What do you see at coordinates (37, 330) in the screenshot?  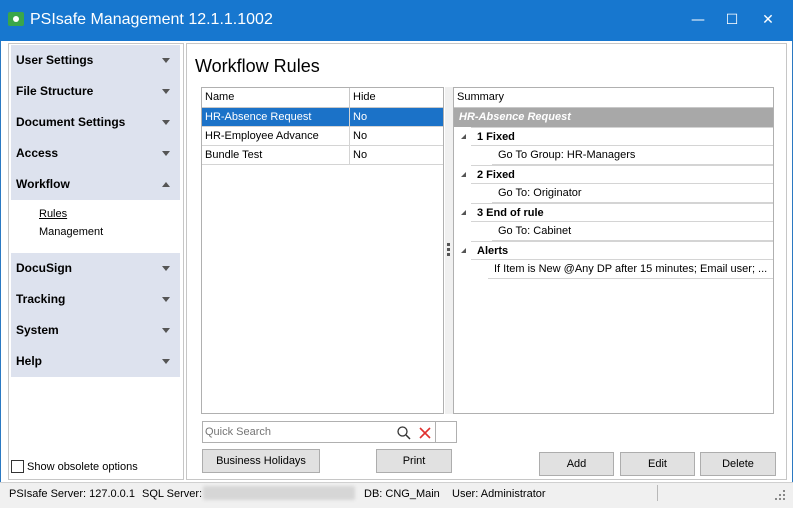 I see `sidebar-item-label: System` at bounding box center [37, 330].